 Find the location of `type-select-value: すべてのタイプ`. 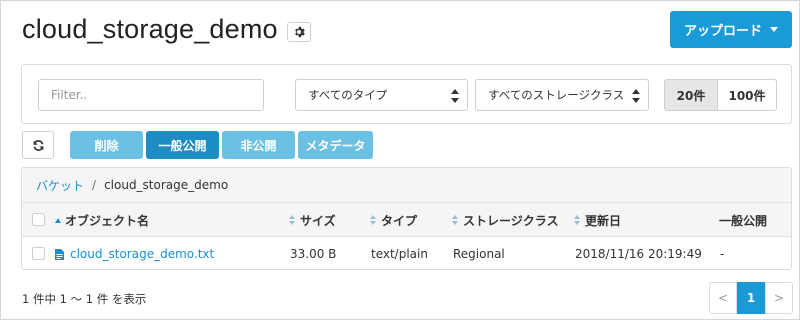

type-select-value: すべてのタイプ is located at coordinates (348, 95).